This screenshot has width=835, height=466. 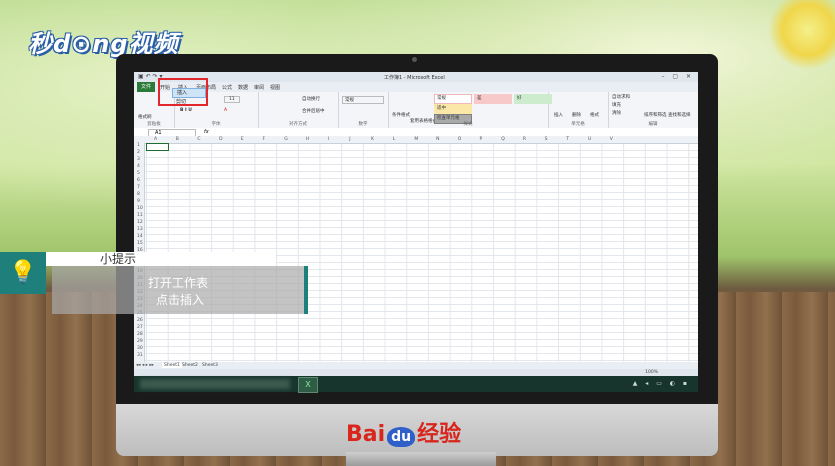 I want to click on row-header-6: 6, so click(x=138, y=180).